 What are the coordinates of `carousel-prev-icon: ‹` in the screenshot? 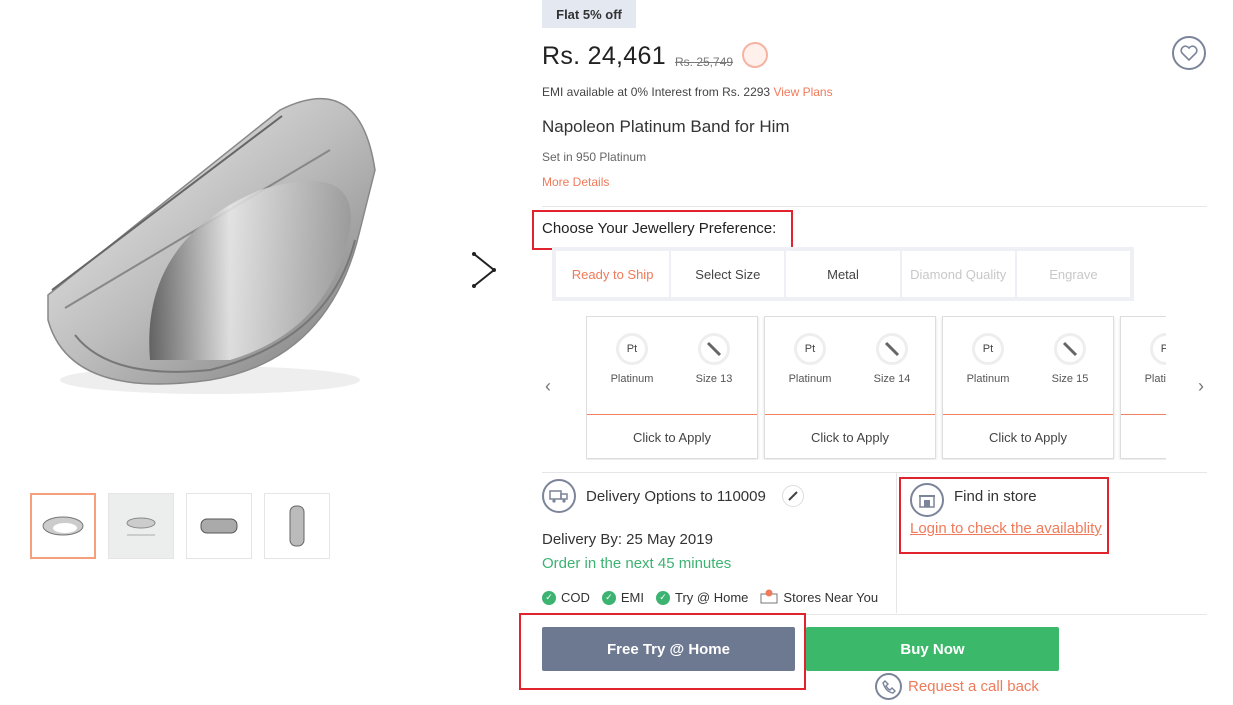 It's located at (548, 386).